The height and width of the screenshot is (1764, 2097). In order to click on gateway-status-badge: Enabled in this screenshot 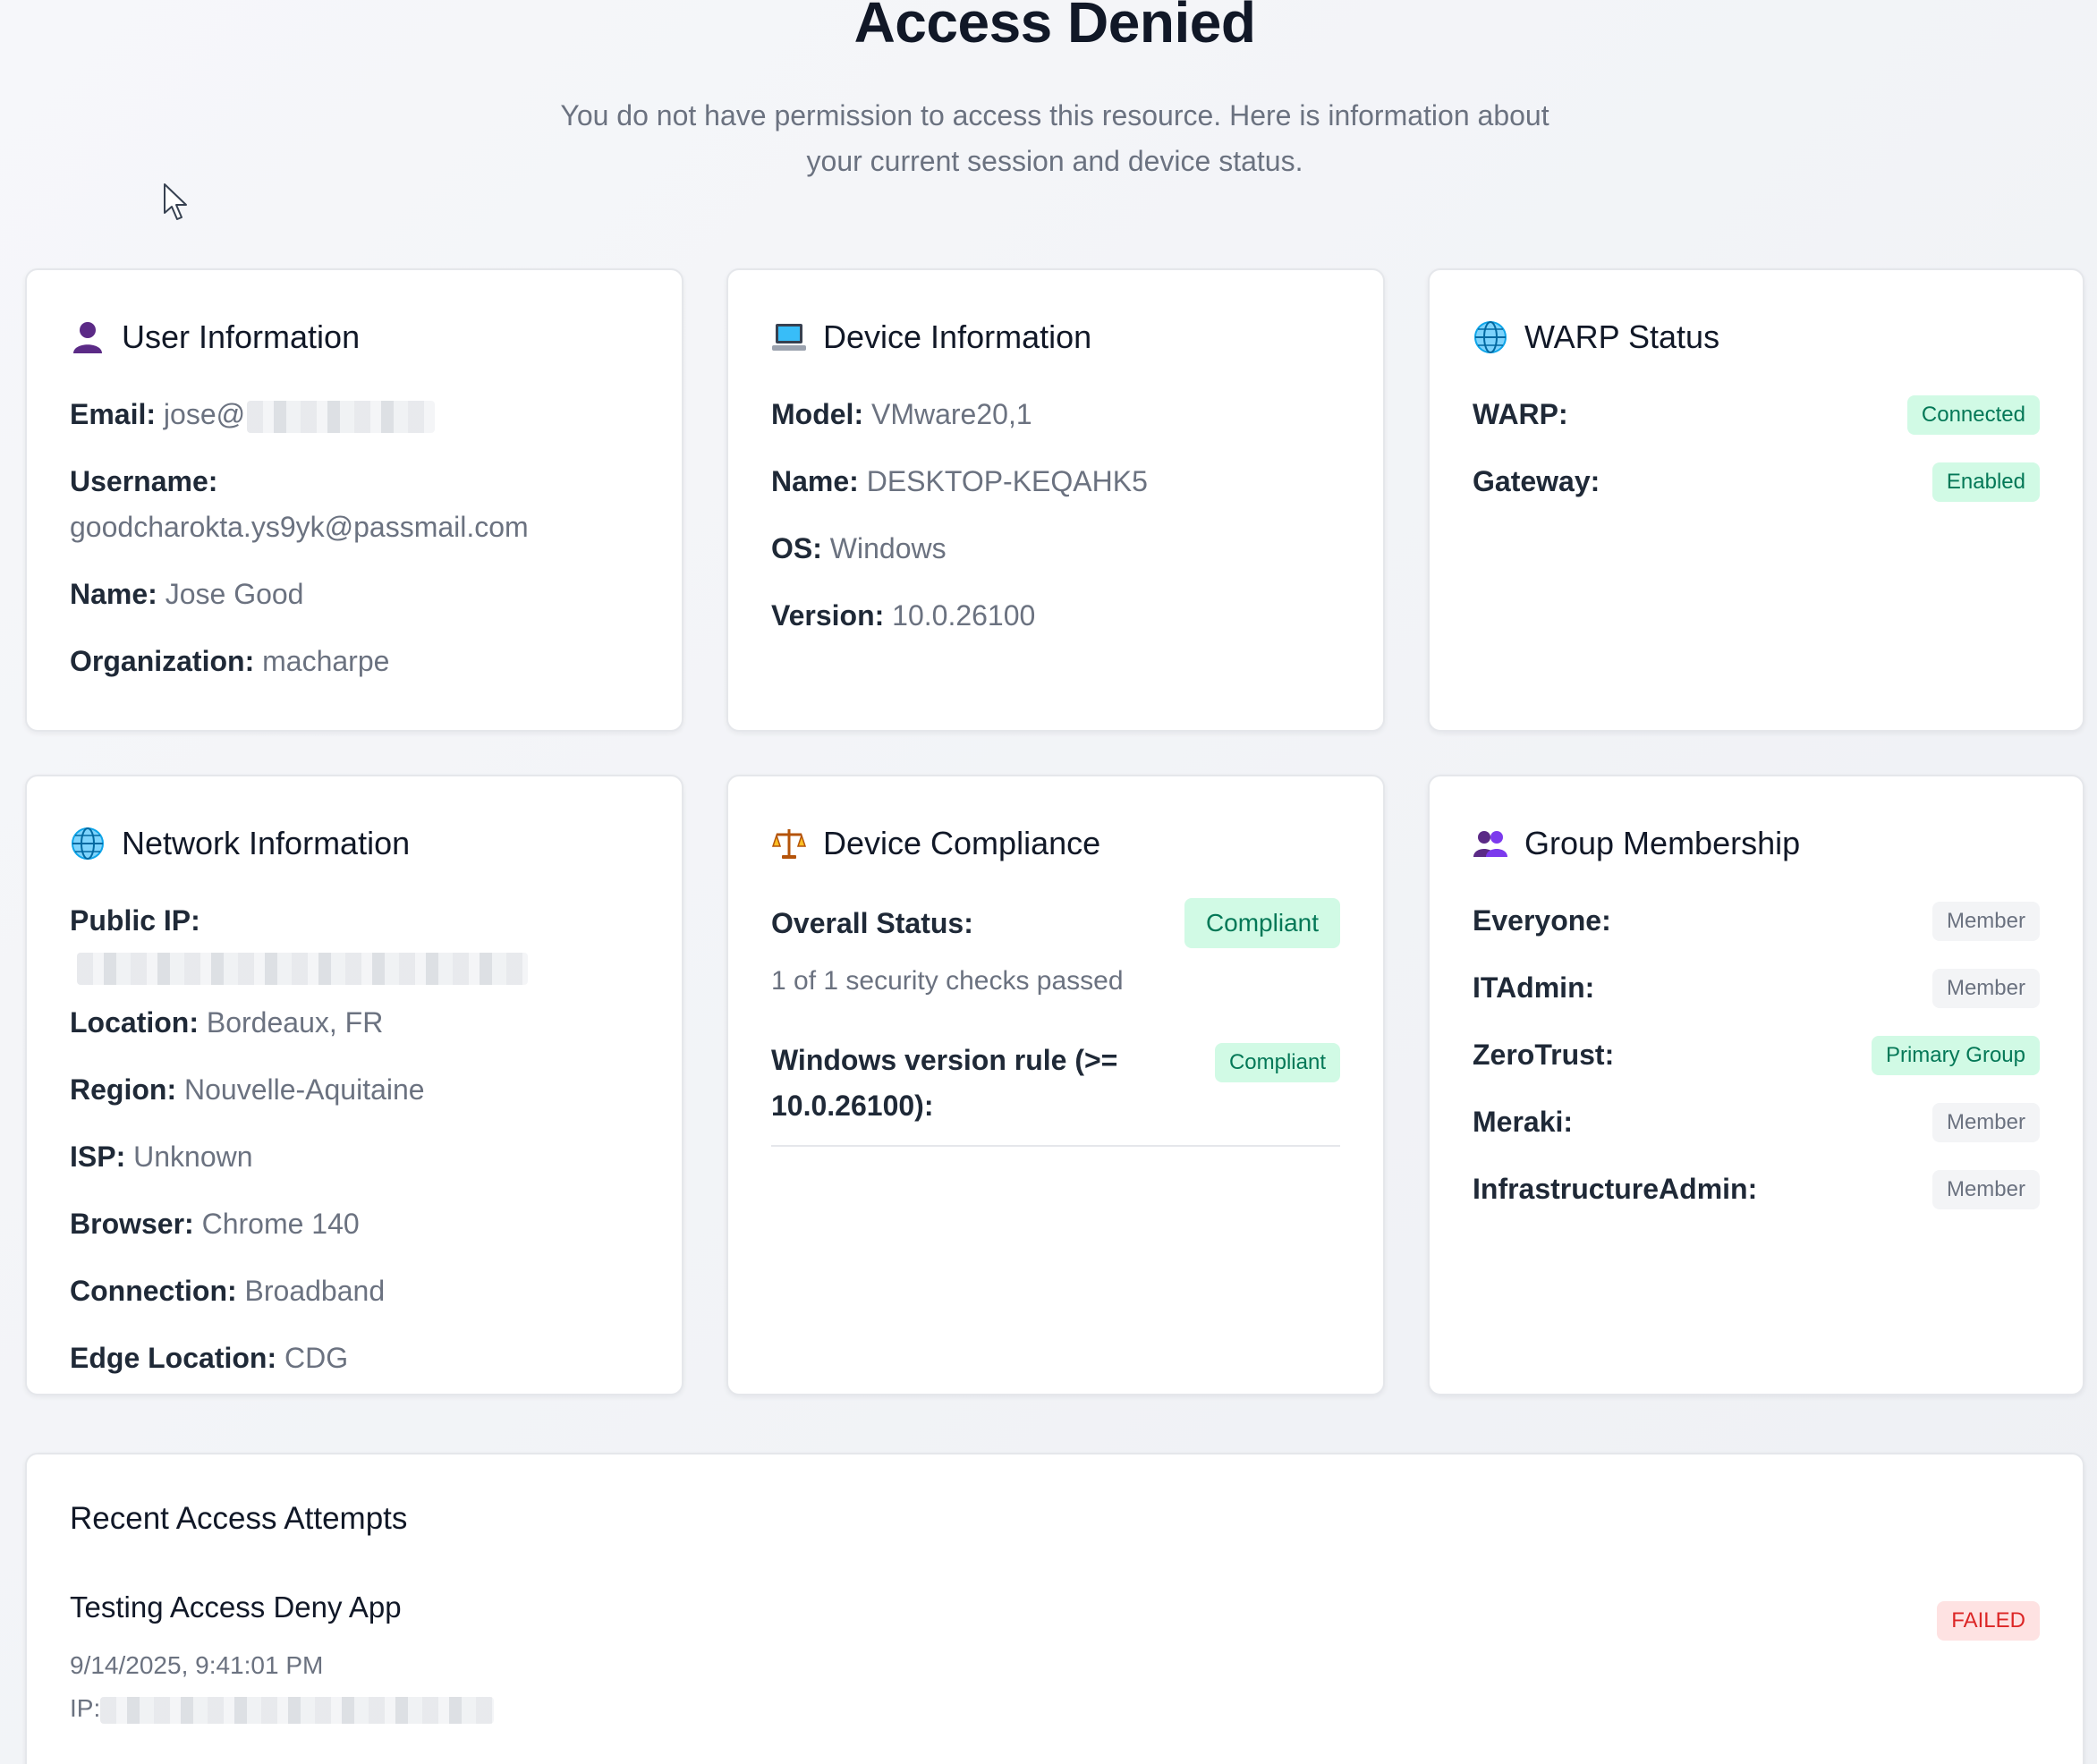, I will do `click(1986, 482)`.